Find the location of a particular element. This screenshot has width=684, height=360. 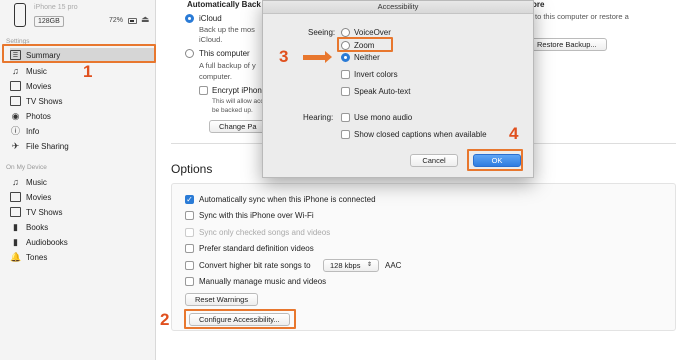

highlight-summary is located at coordinates (79, 53).